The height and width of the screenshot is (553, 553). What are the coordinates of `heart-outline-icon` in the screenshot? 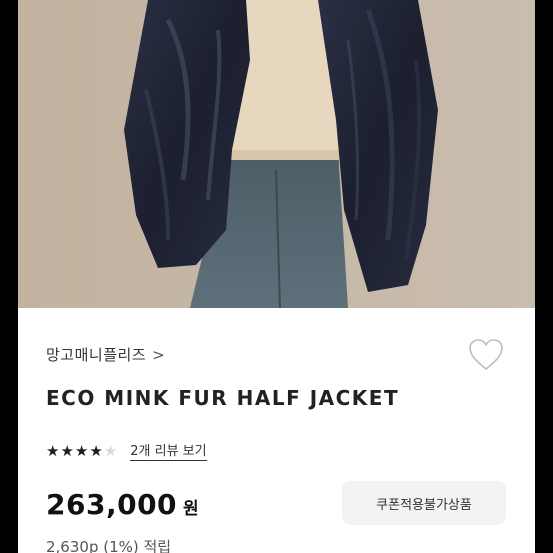 It's located at (486, 355).